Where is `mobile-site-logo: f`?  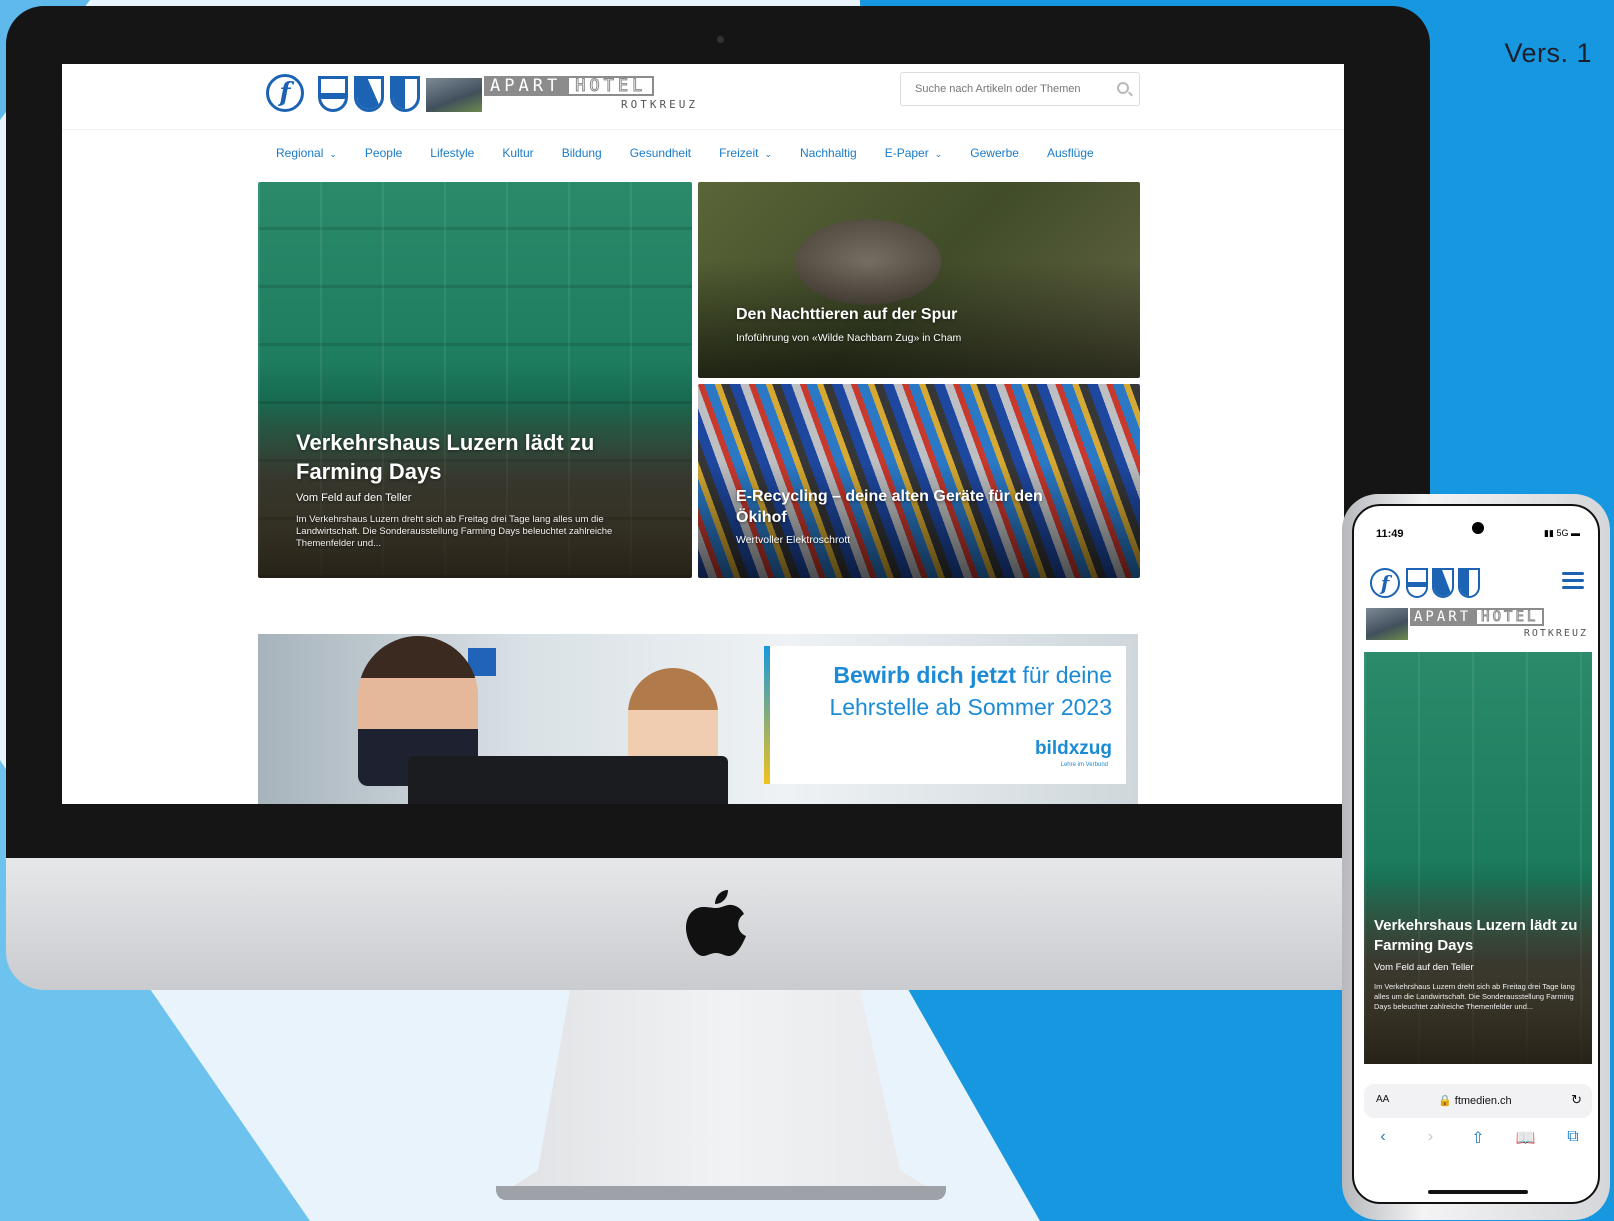
mobile-site-logo: f is located at coordinates (1385, 583).